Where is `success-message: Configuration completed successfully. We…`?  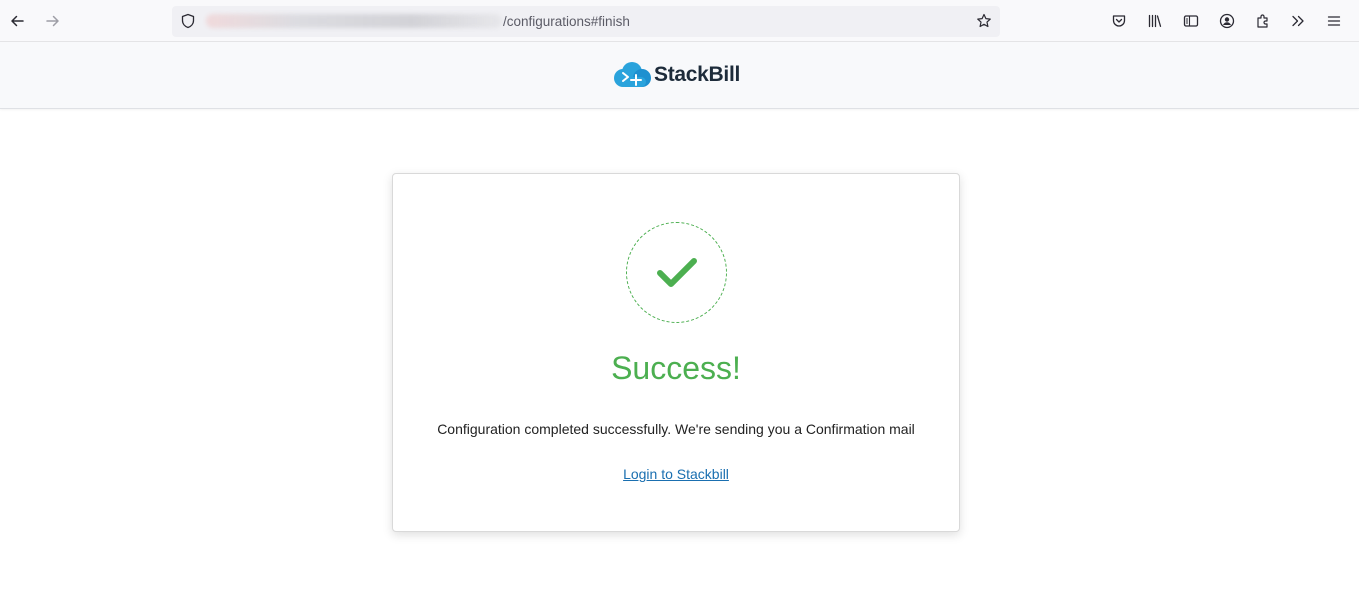
success-message: Configuration completed successfully. We… is located at coordinates (676, 429).